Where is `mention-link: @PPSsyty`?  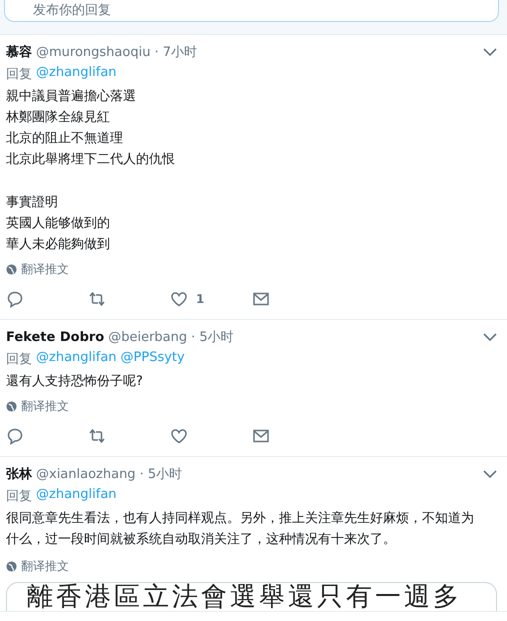
mention-link: @PPSsyty is located at coordinates (152, 359).